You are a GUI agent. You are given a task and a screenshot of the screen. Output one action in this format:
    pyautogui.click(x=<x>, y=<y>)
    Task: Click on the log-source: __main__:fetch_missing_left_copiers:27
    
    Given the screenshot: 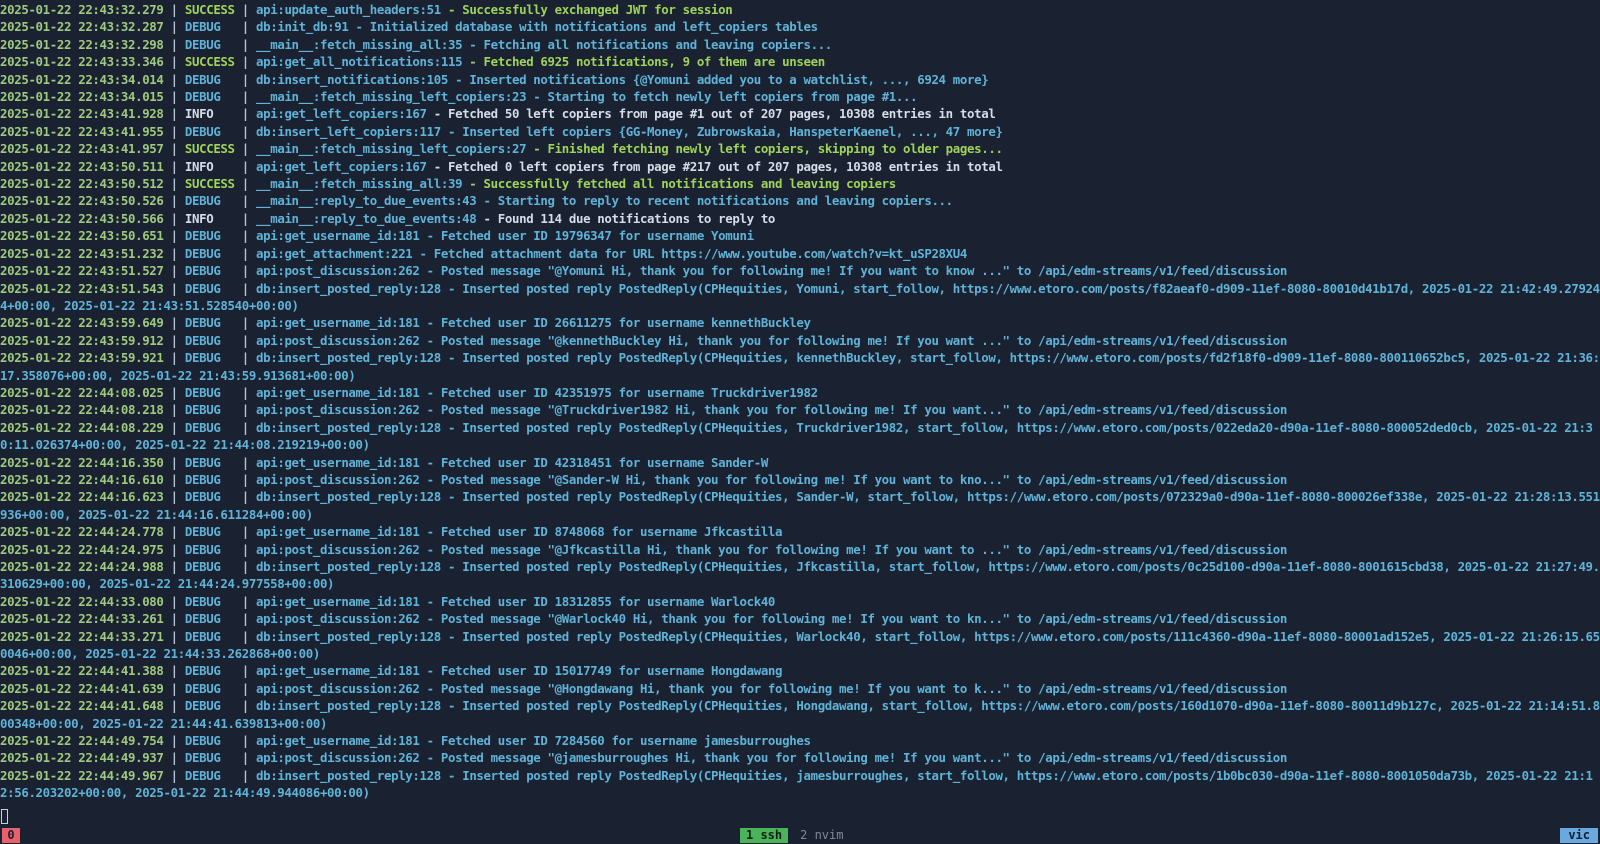 What is the action you would take?
    pyautogui.click(x=391, y=149)
    